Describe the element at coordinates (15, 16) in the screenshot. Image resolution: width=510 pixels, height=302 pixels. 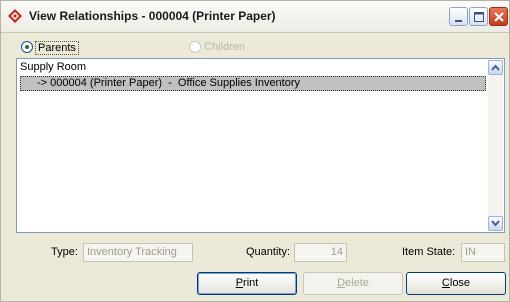
I see `app-diamond-icon` at that location.